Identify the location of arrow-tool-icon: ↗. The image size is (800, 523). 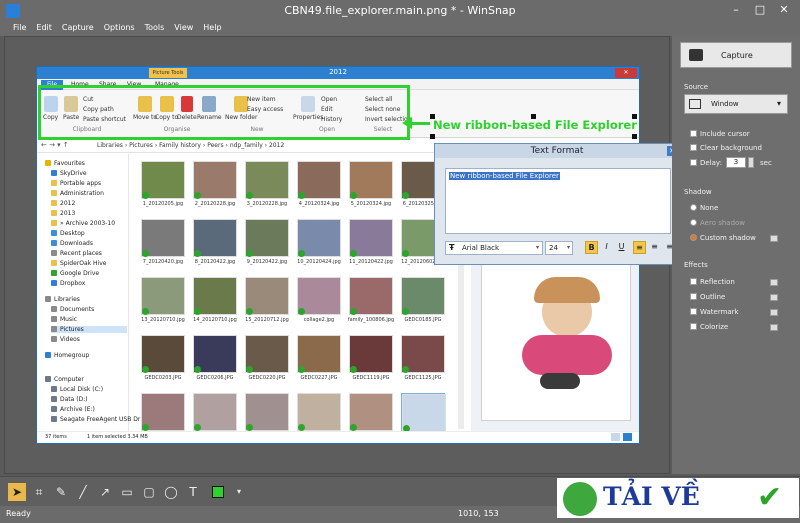
(105, 492).